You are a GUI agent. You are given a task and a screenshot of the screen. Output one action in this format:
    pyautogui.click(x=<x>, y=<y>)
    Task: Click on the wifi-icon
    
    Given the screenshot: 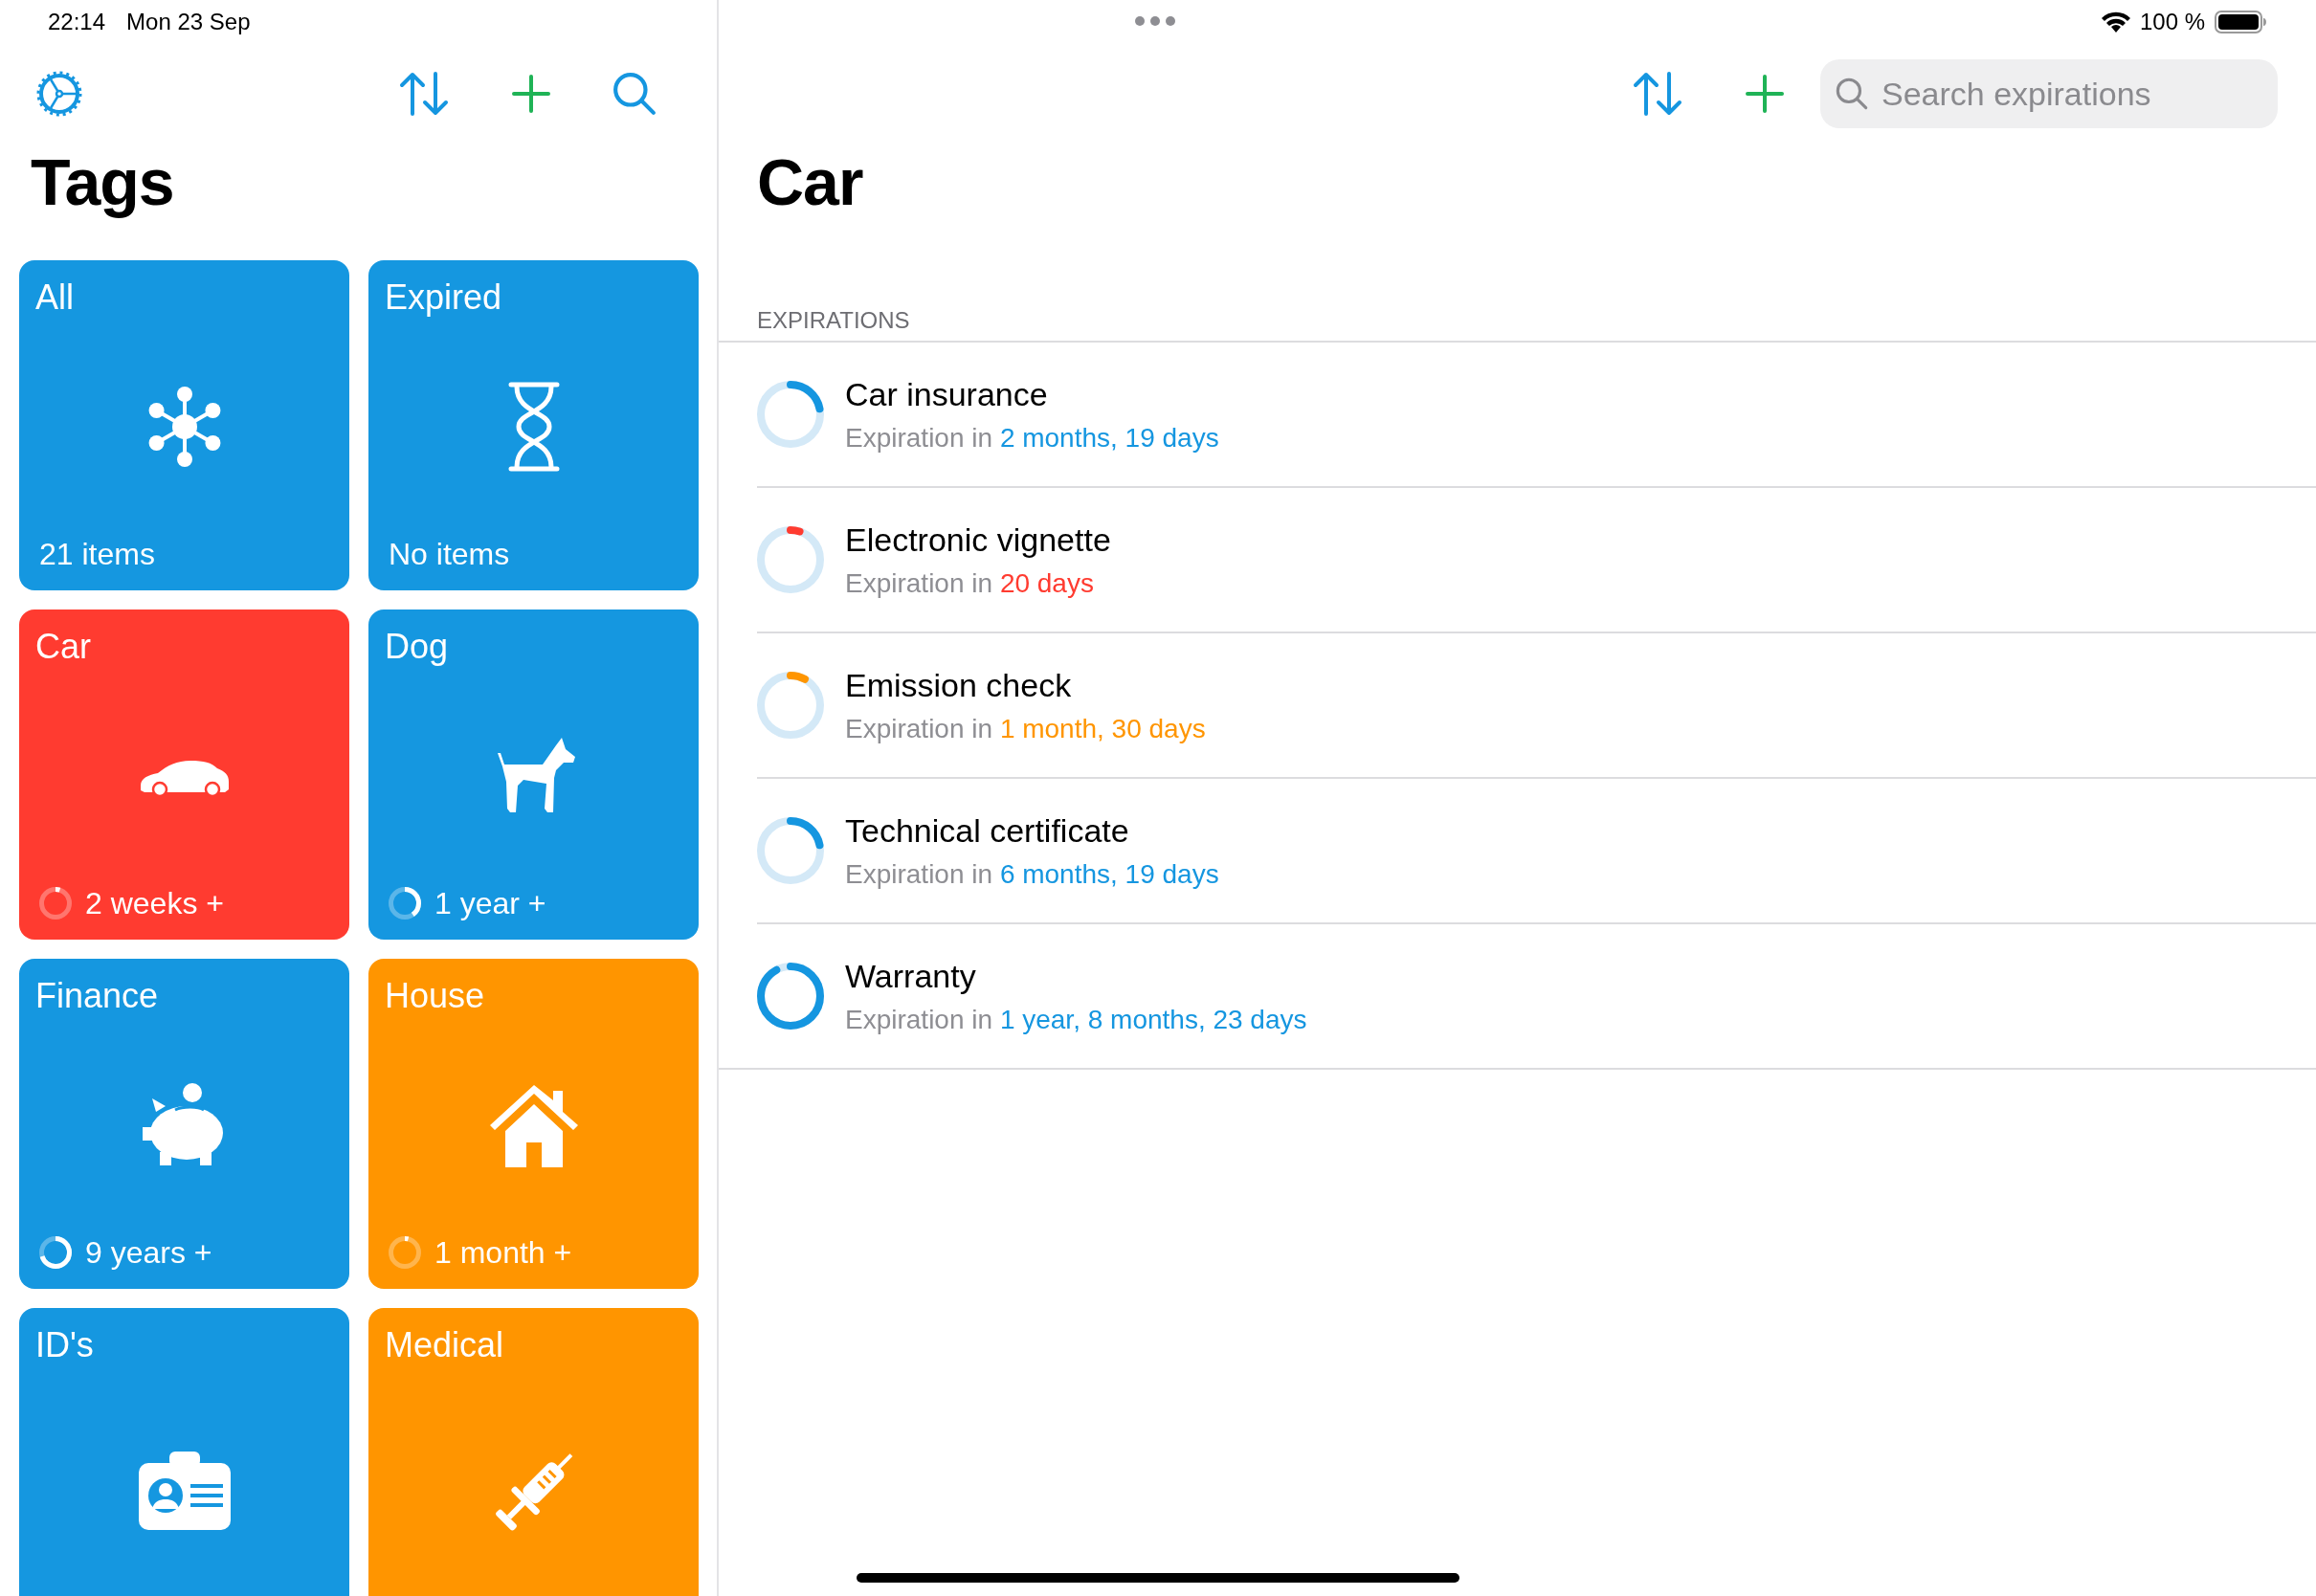 What is the action you would take?
    pyautogui.click(x=2115, y=22)
    